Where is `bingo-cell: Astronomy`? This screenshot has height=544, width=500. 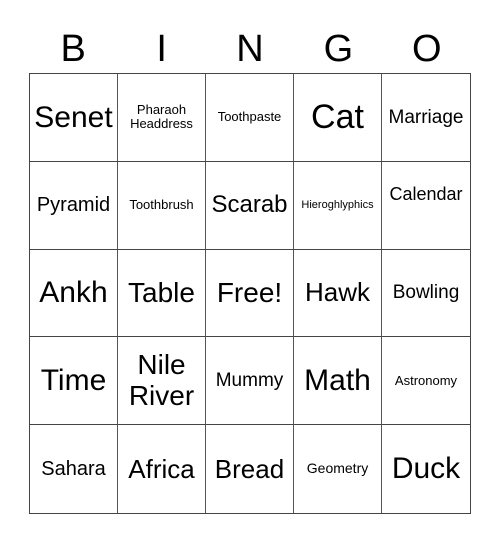 bingo-cell: Astronomy is located at coordinates (426, 381).